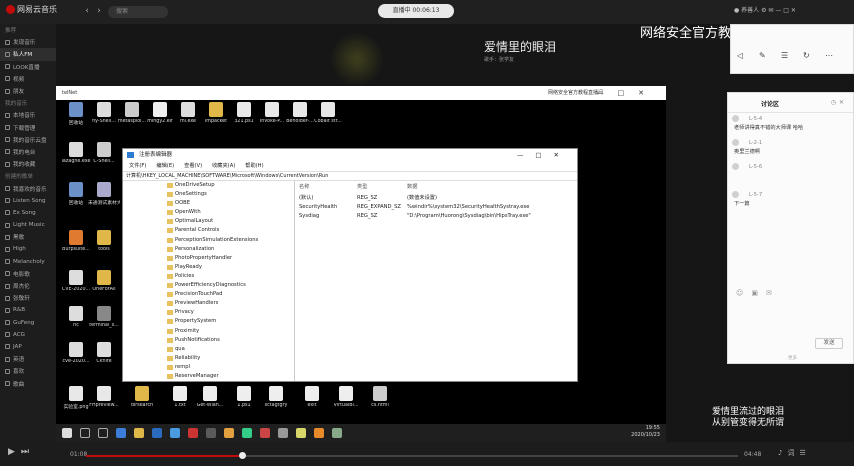  I want to click on sidebar-item: High, so click(28, 249).